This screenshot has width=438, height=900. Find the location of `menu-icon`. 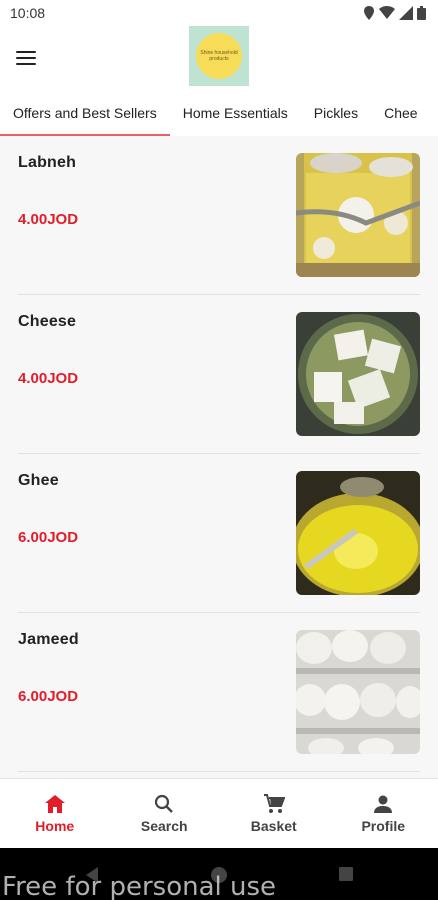

menu-icon is located at coordinates (26, 58).